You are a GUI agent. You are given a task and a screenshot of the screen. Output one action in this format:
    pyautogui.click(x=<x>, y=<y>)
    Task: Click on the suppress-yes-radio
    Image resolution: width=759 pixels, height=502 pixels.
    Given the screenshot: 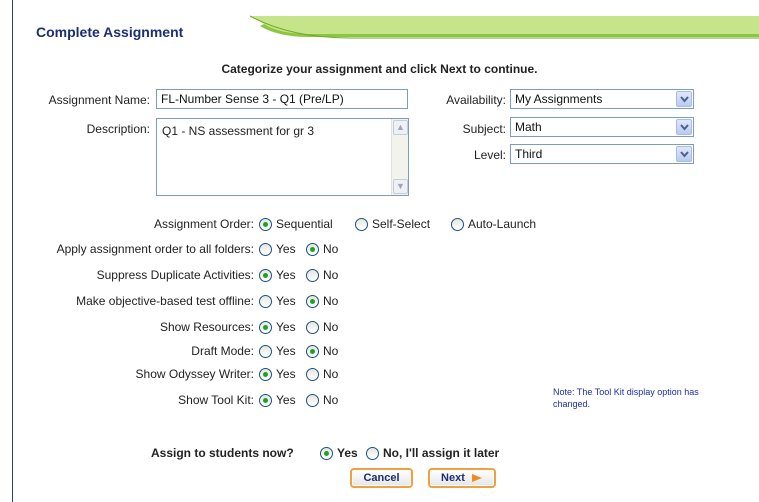 What is the action you would take?
    pyautogui.click(x=265, y=275)
    